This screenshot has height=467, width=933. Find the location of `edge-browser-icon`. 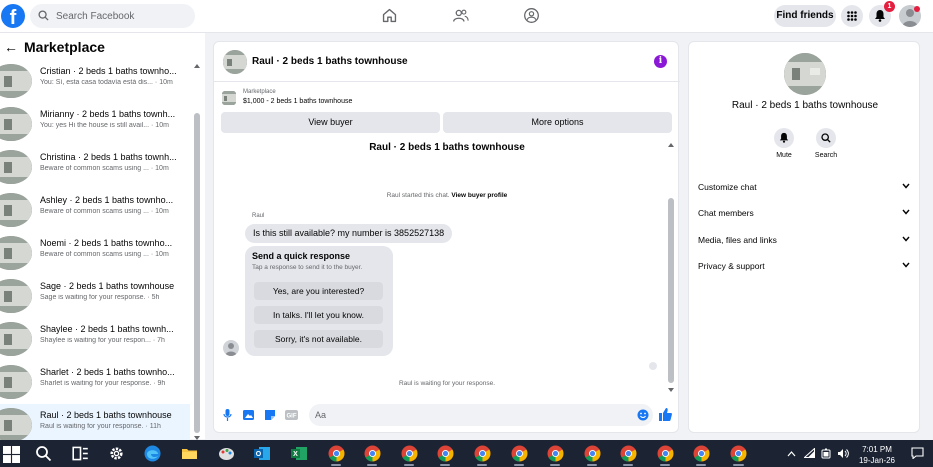

edge-browser-icon is located at coordinates (152, 453).